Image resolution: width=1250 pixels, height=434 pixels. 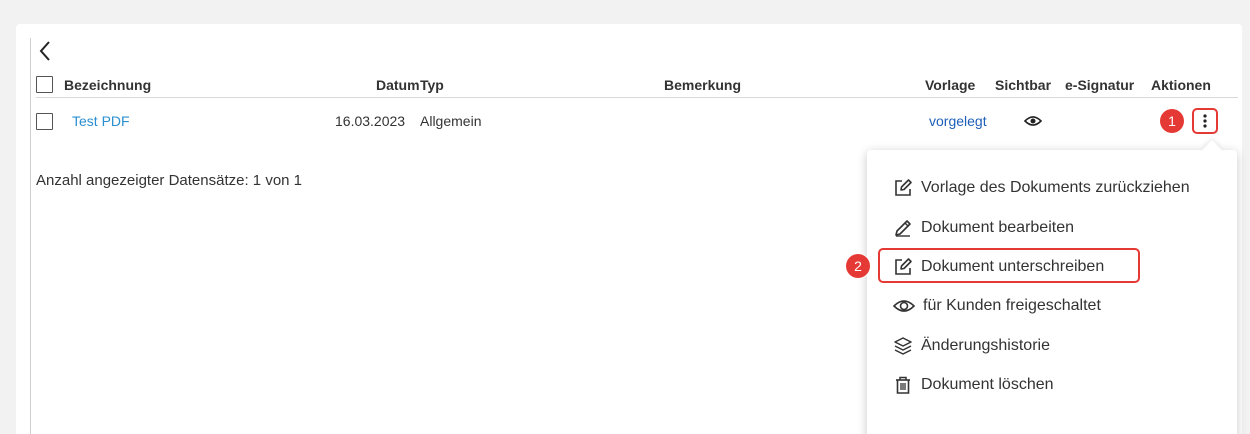 I want to click on column-esignatur: e-Signatur, so click(x=1099, y=84).